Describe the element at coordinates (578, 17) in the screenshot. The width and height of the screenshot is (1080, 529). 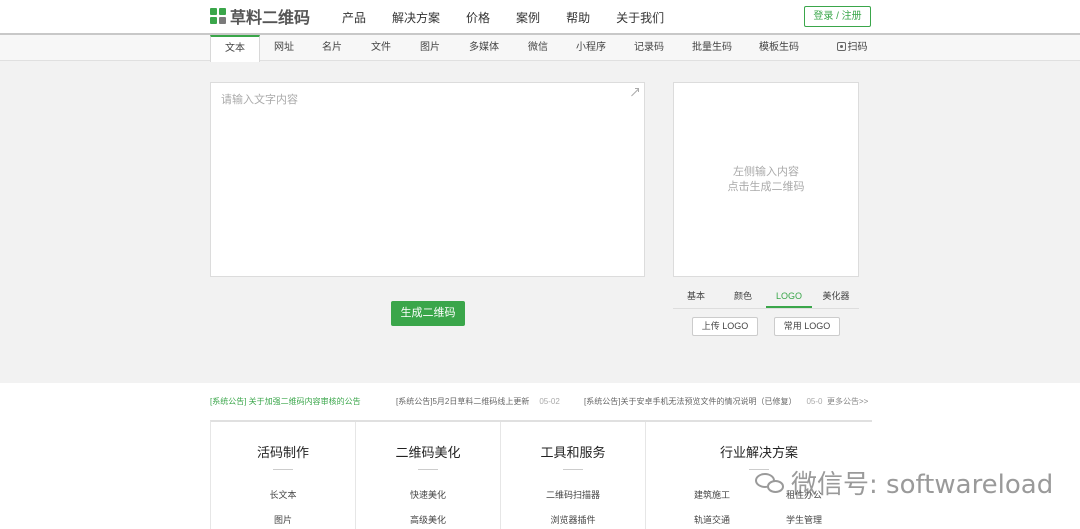
I see `nav-help: 帮助` at that location.